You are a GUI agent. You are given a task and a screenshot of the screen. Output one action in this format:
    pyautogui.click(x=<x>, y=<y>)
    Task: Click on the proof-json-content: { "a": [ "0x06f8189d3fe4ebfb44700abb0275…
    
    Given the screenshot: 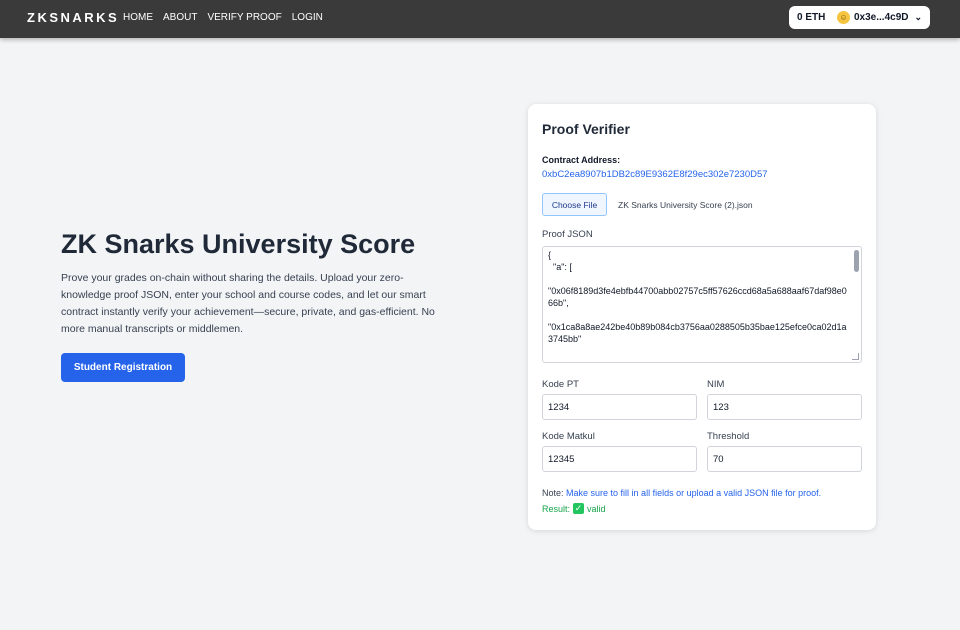 What is the action you would take?
    pyautogui.click(x=697, y=297)
    